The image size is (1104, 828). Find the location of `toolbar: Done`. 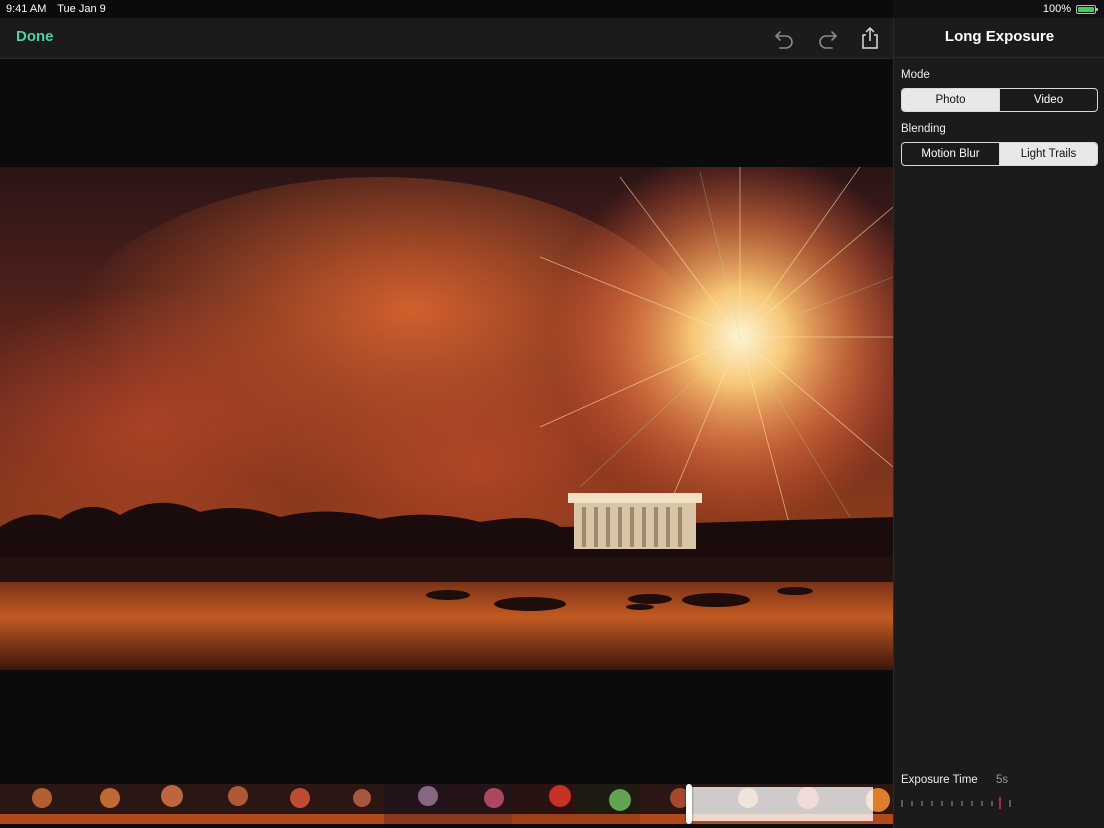

toolbar: Done is located at coordinates (446, 38).